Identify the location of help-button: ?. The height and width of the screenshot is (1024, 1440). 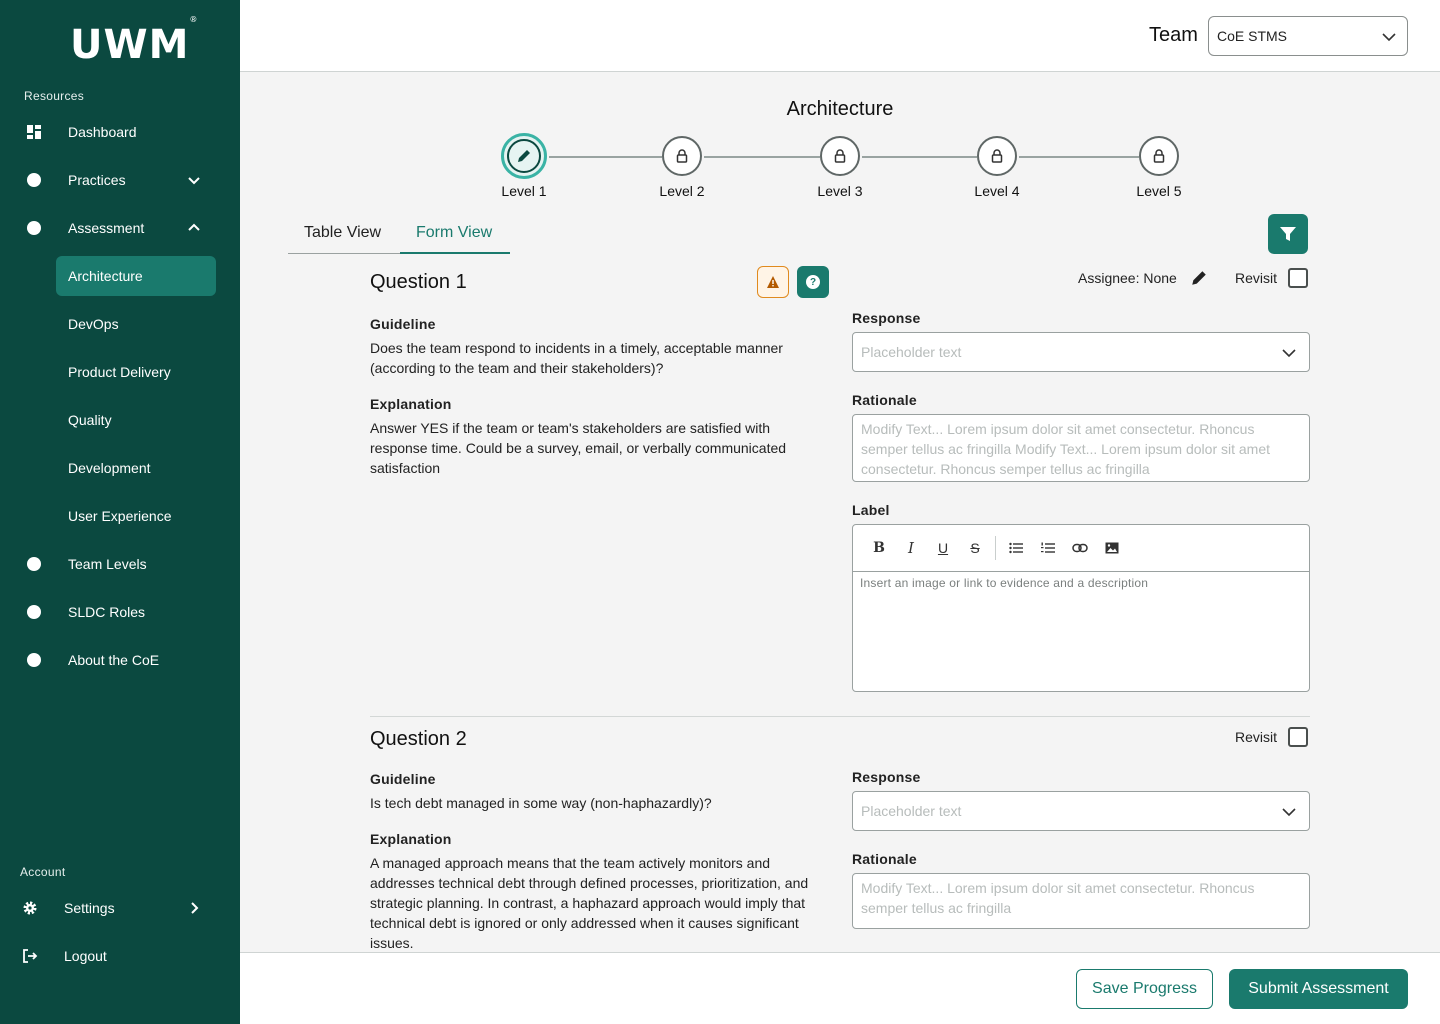
(813, 282).